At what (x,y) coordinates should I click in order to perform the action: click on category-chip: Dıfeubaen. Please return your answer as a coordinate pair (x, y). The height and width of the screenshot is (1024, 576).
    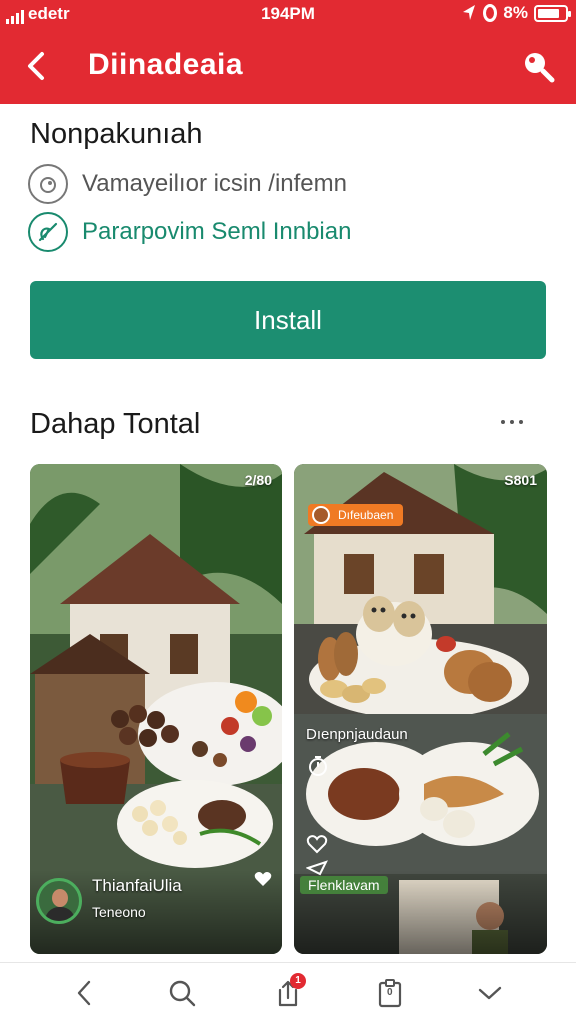
    Looking at the image, I should click on (356, 515).